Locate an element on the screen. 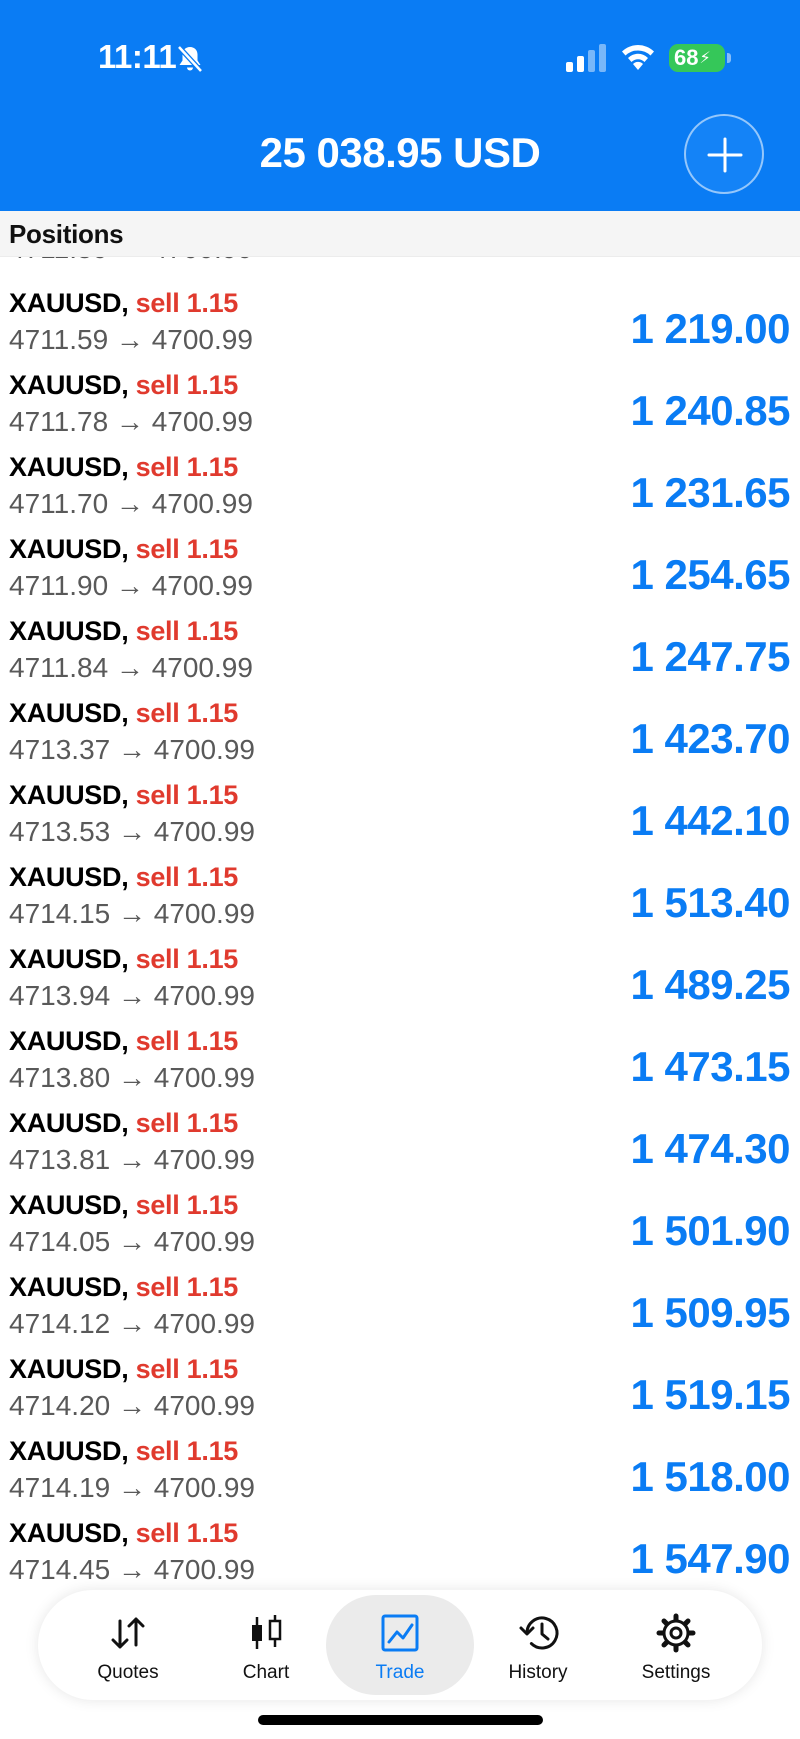 Image resolution: width=800 pixels, height=1739 pixels. tab-history: History is located at coordinates (538, 1645).